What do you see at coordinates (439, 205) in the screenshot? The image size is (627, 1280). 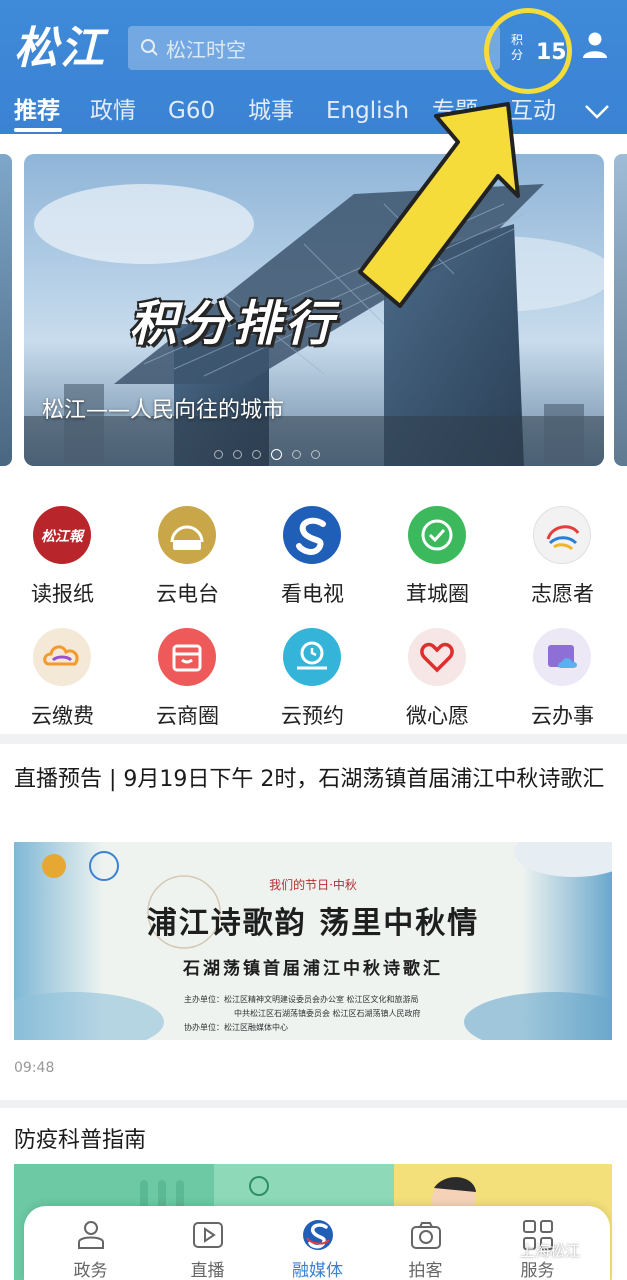 I see `annotation-arrow-icon` at bounding box center [439, 205].